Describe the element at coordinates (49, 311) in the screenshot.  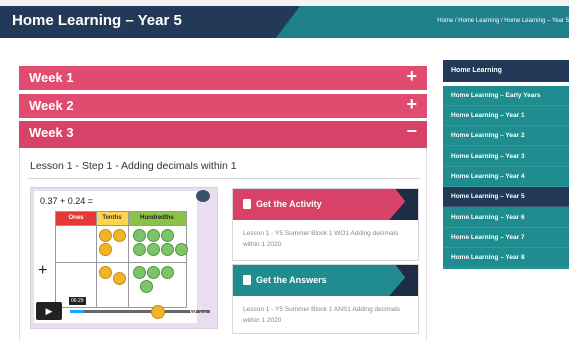
I see `play-icon: ▶` at that location.